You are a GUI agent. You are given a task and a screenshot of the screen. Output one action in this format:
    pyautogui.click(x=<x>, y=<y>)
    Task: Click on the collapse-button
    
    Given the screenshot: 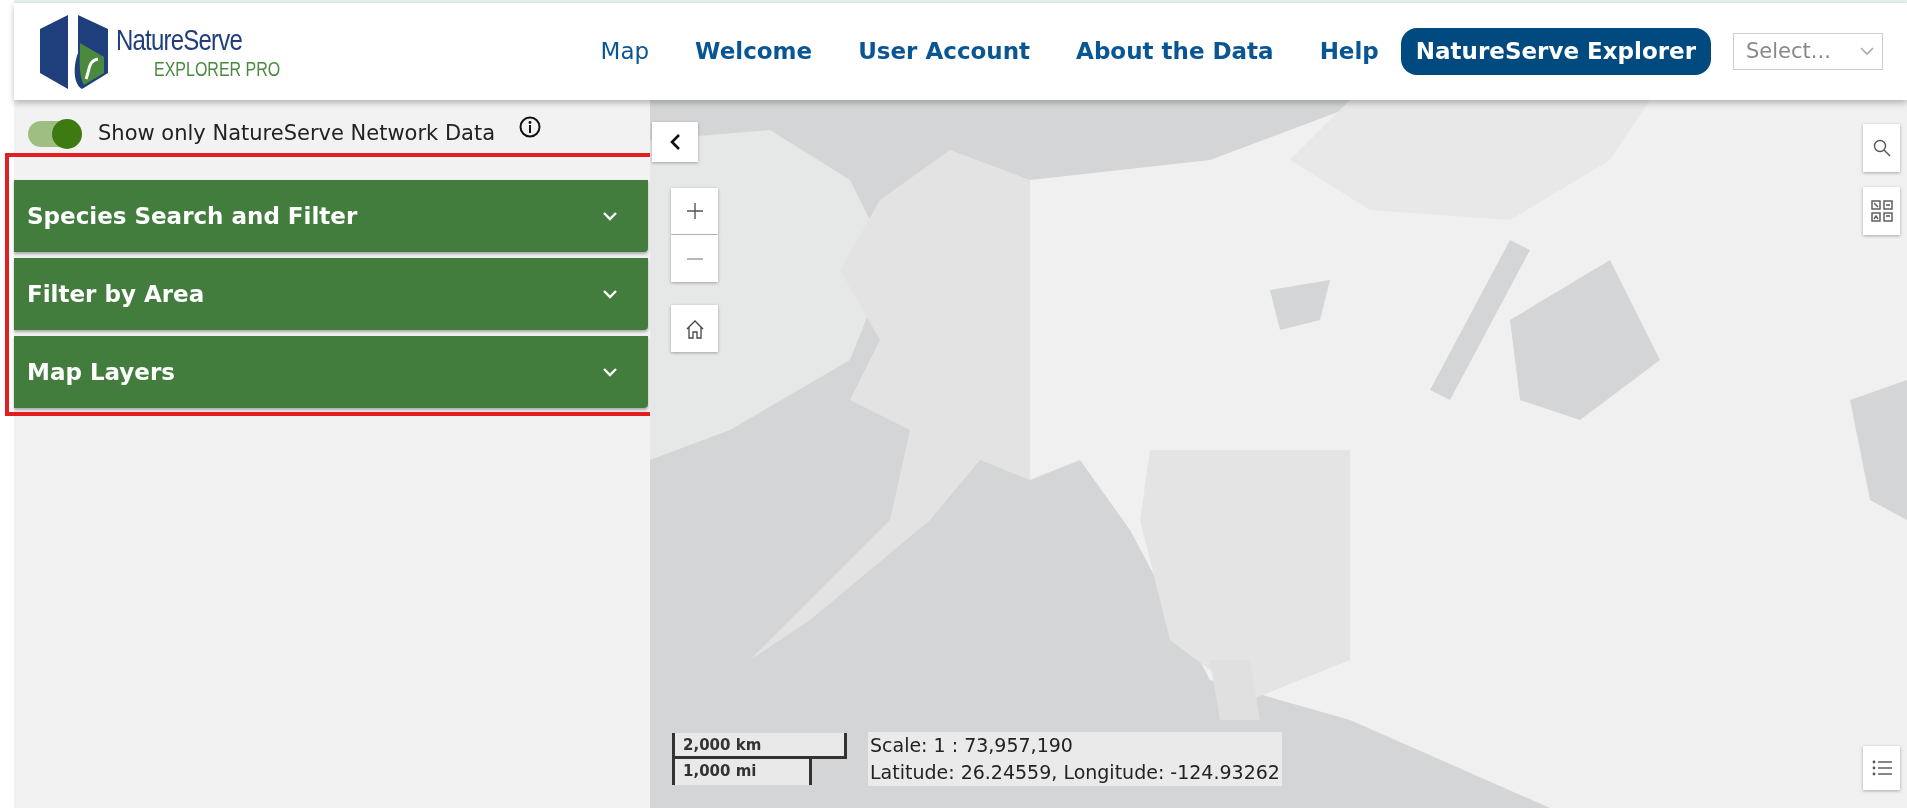 What is the action you would take?
    pyautogui.click(x=675, y=142)
    